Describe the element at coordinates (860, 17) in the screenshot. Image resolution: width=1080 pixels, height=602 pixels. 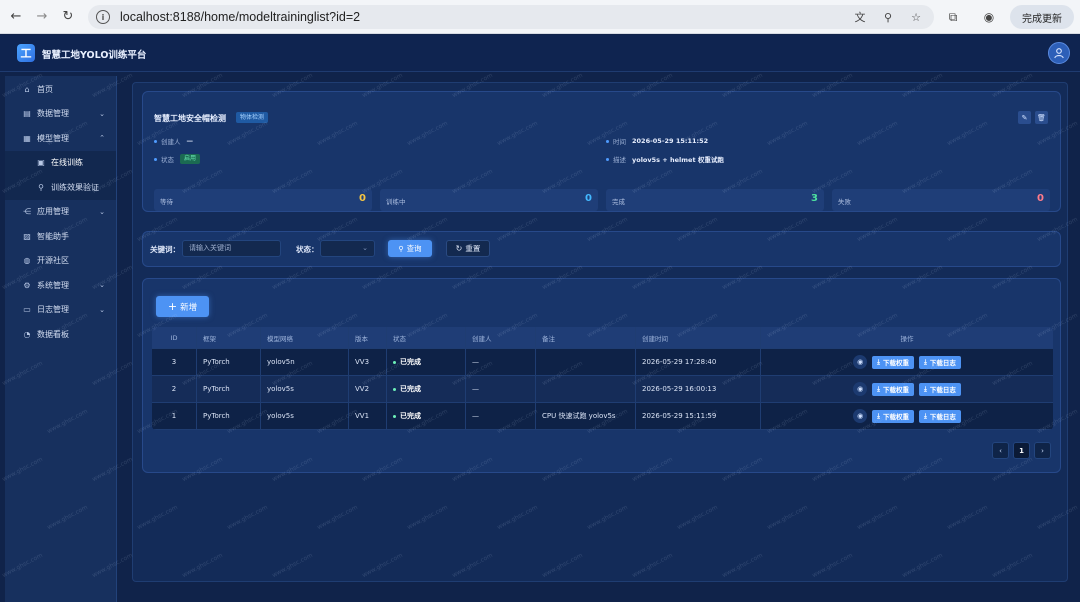
I see `translate-icon: 文` at that location.